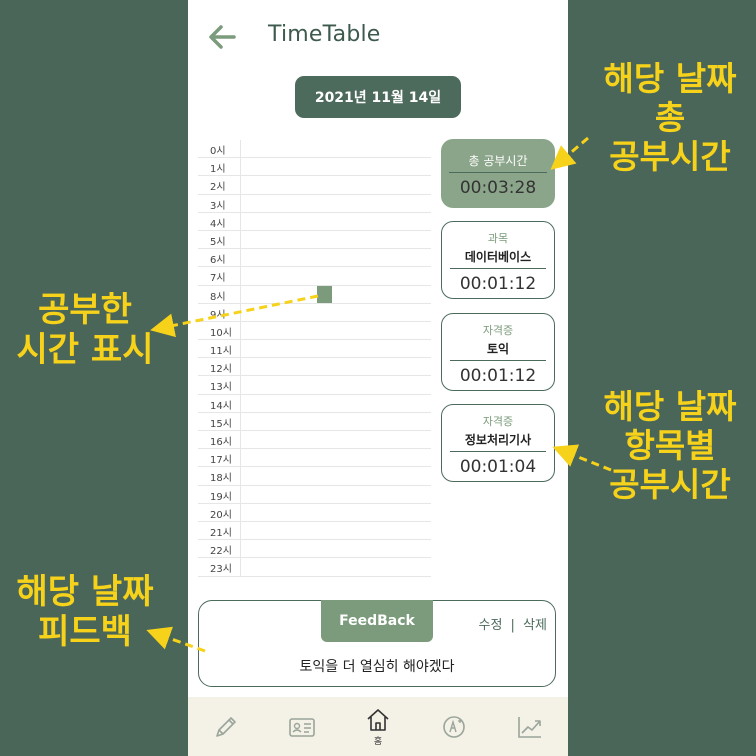 The height and width of the screenshot is (756, 756). What do you see at coordinates (218, 151) in the screenshot?
I see `hour-label: 0시` at bounding box center [218, 151].